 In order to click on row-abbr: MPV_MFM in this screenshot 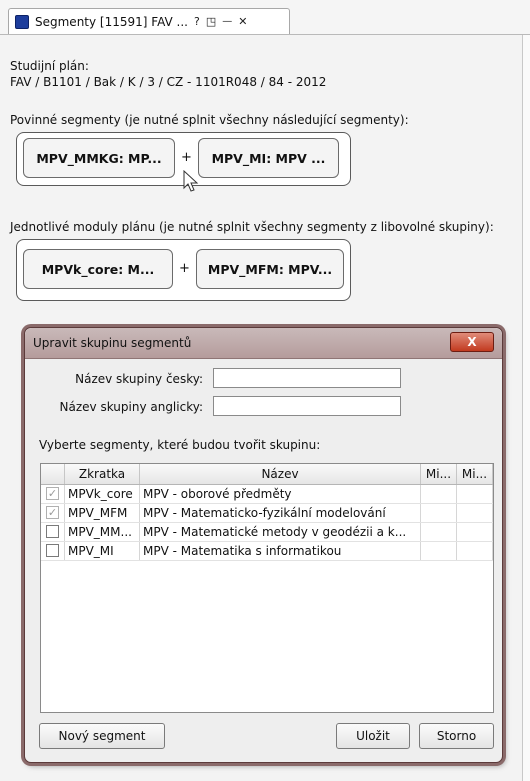, I will do `click(102, 513)`.